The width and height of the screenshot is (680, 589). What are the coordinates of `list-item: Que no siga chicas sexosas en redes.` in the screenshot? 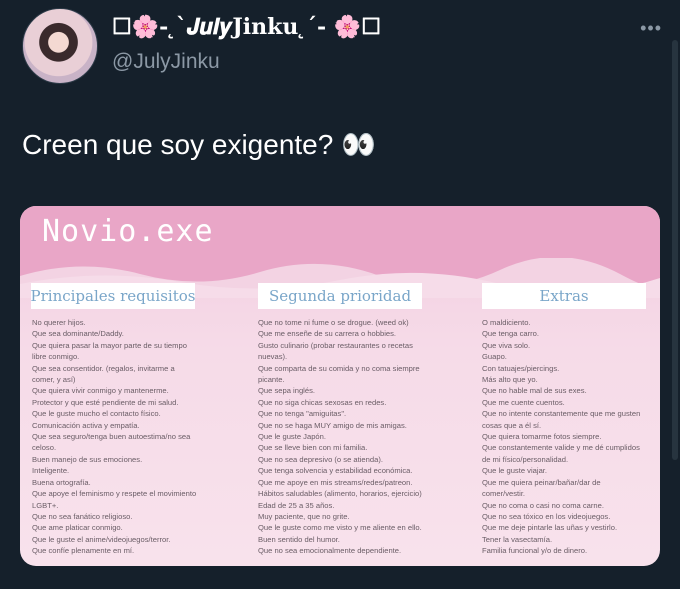 It's located at (322, 402).